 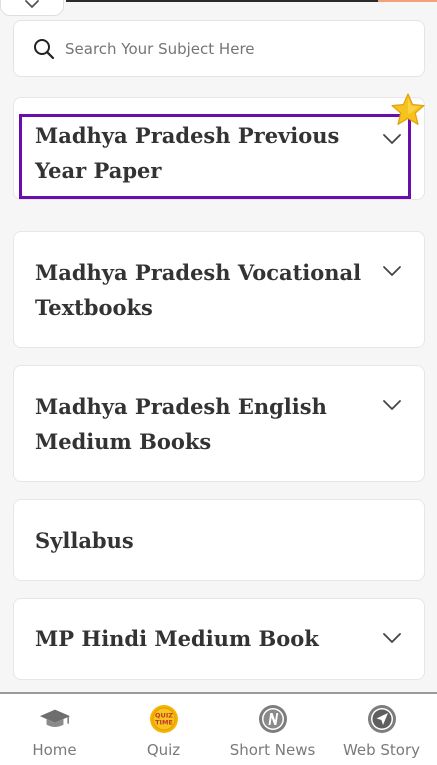 I want to click on search-input, so click(x=230, y=48).